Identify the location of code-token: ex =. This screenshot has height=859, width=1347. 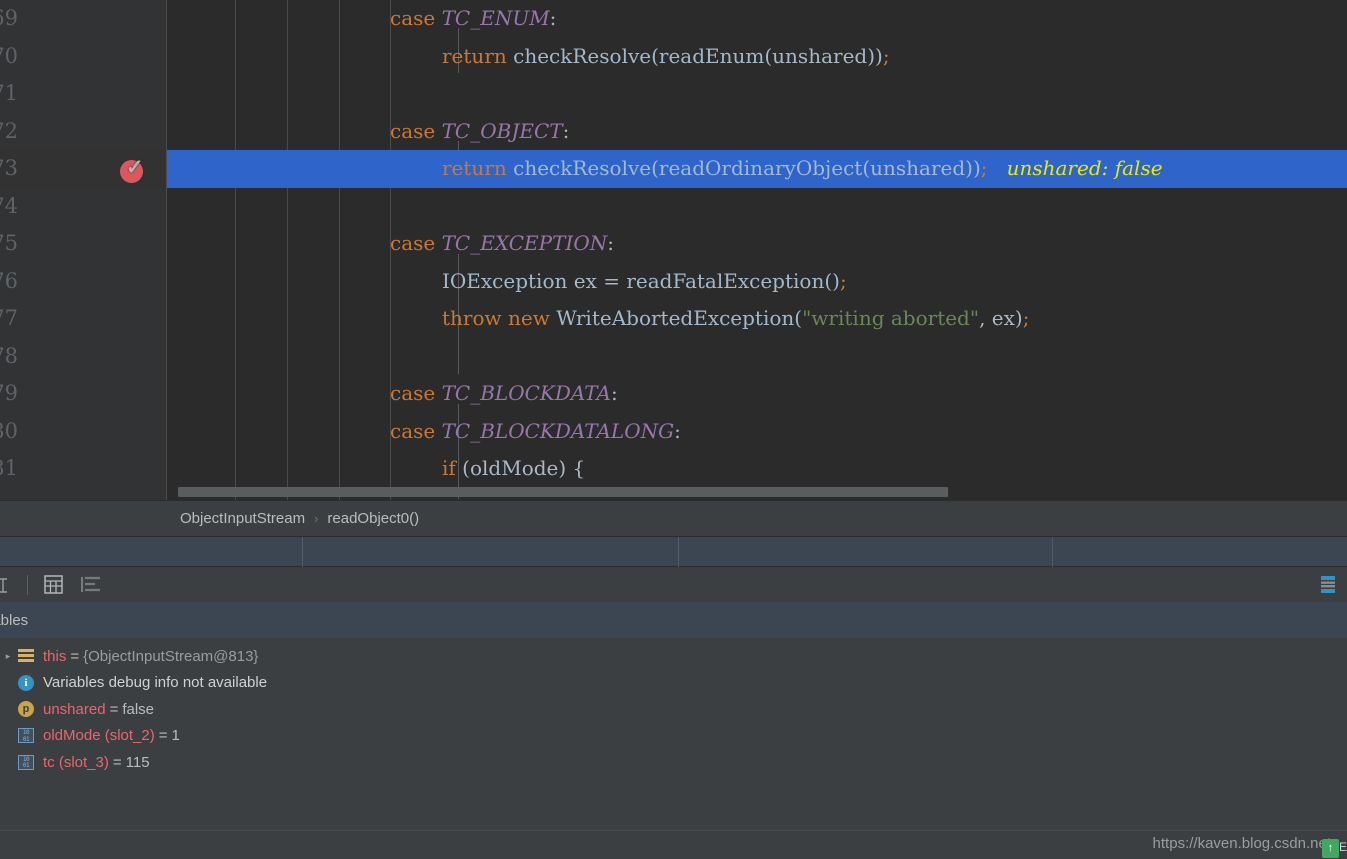
(597, 280).